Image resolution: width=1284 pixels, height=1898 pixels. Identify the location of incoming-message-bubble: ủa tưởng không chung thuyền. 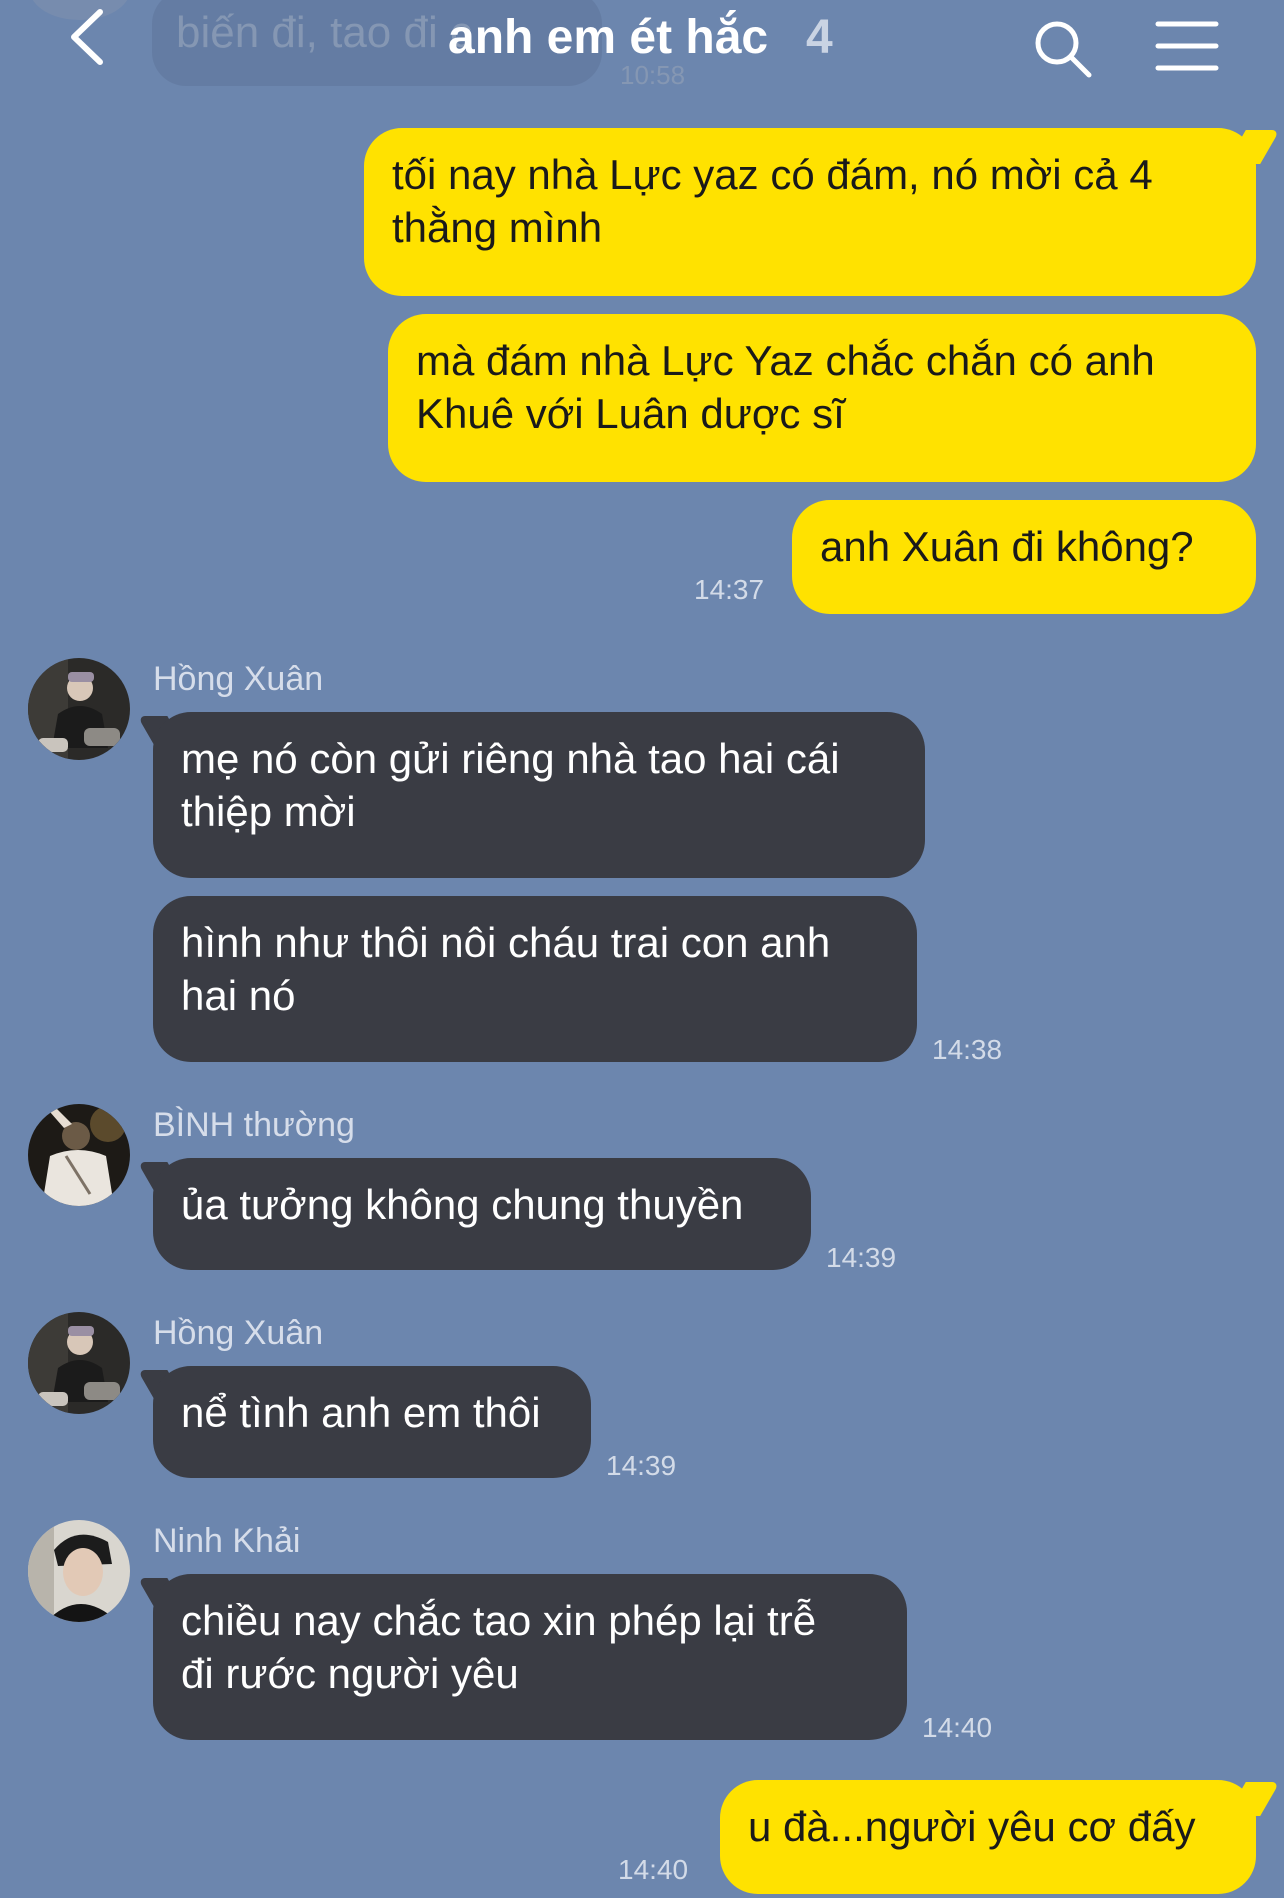
(482, 1214).